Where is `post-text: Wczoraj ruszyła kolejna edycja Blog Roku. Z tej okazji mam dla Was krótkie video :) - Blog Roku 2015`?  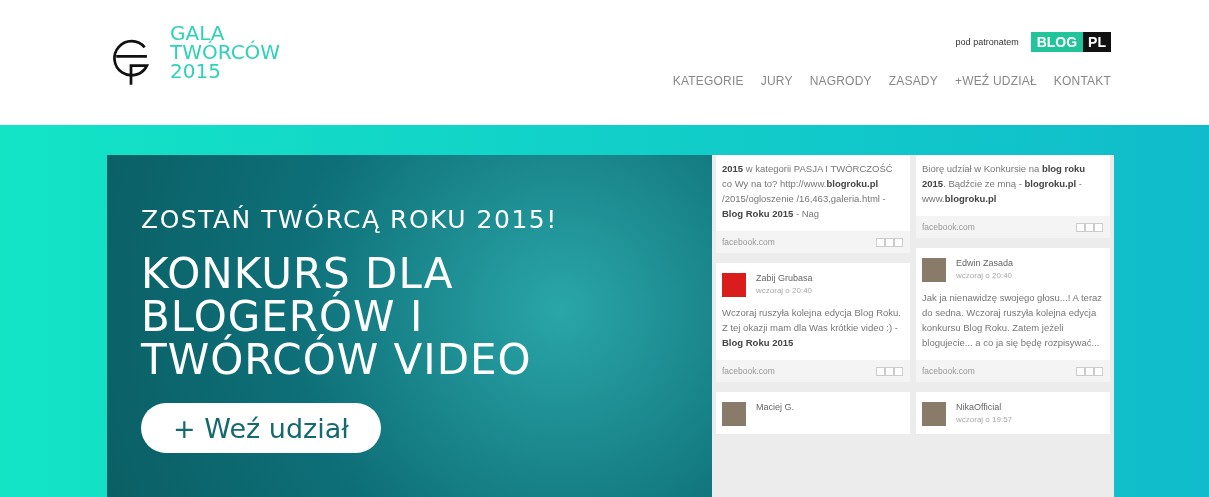
post-text: Wczoraj ruszyła kolejna edycja Blog Roku. Z tej okazji mam dla Was krótkie video :) - Blog Roku 2015 is located at coordinates (812, 328).